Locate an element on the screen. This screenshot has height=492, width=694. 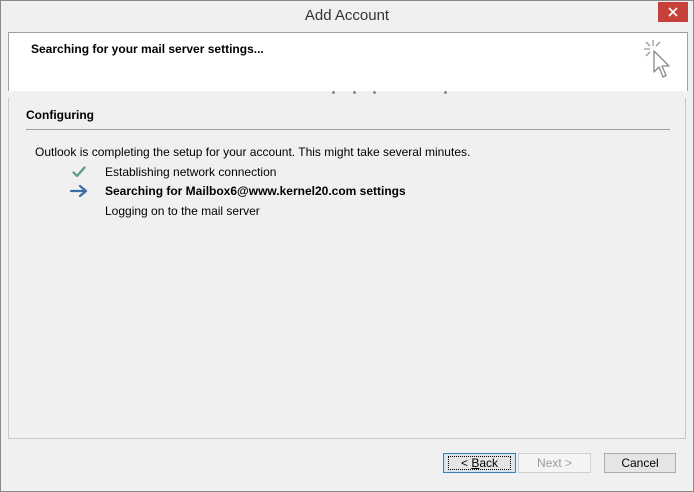
back-button: < Back is located at coordinates (479, 463).